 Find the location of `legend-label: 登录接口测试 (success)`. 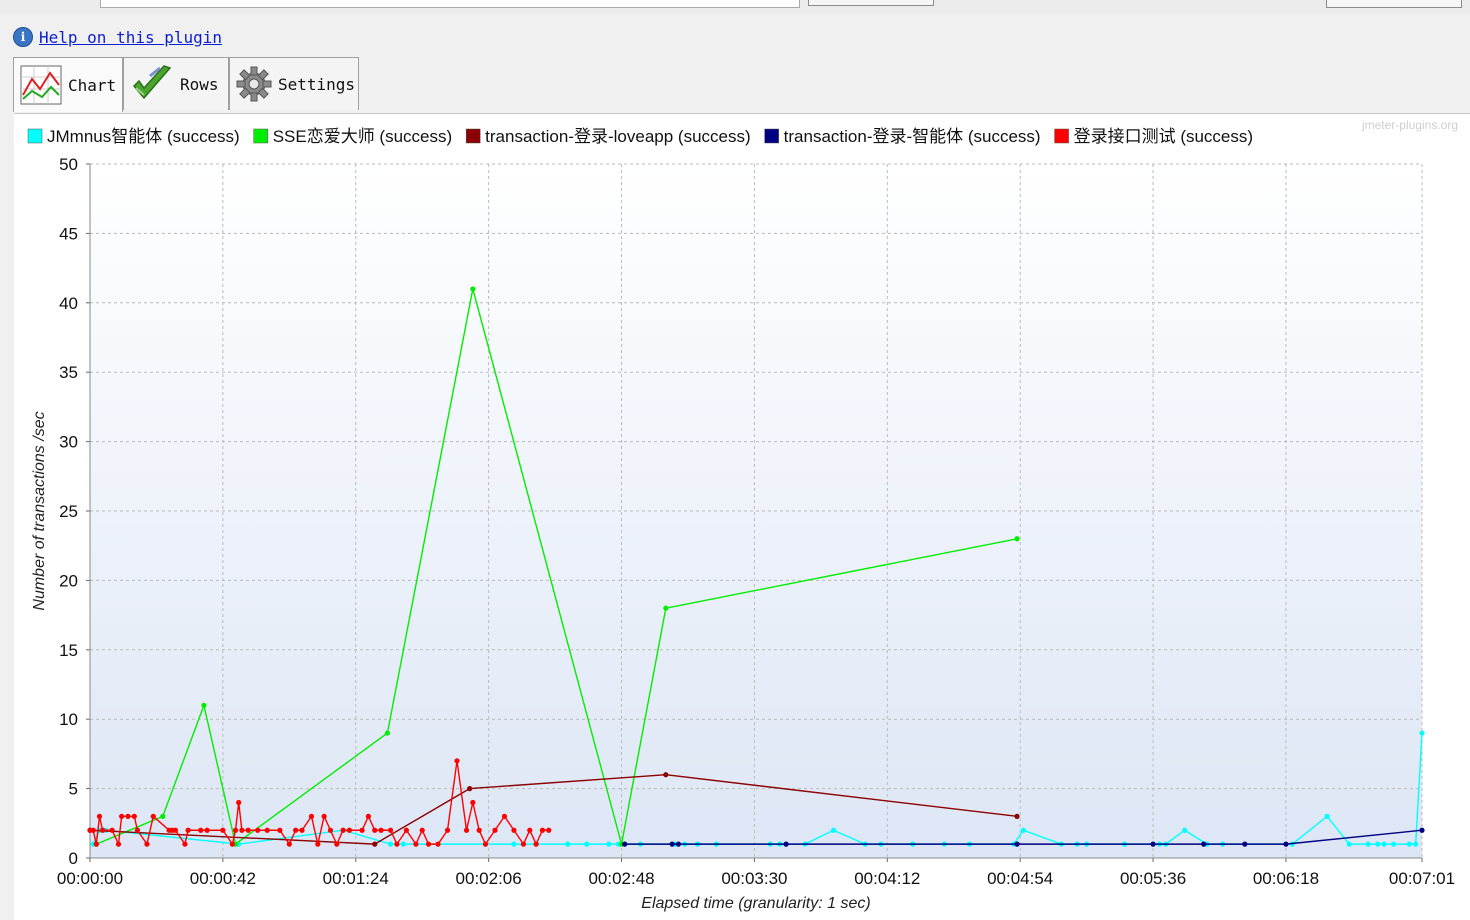

legend-label: 登录接口测试 (success) is located at coordinates (1163, 136).